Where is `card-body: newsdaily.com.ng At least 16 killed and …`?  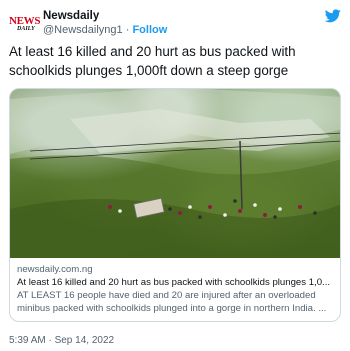 card-body: newsdaily.com.ng At least 16 killed and … is located at coordinates (175, 289).